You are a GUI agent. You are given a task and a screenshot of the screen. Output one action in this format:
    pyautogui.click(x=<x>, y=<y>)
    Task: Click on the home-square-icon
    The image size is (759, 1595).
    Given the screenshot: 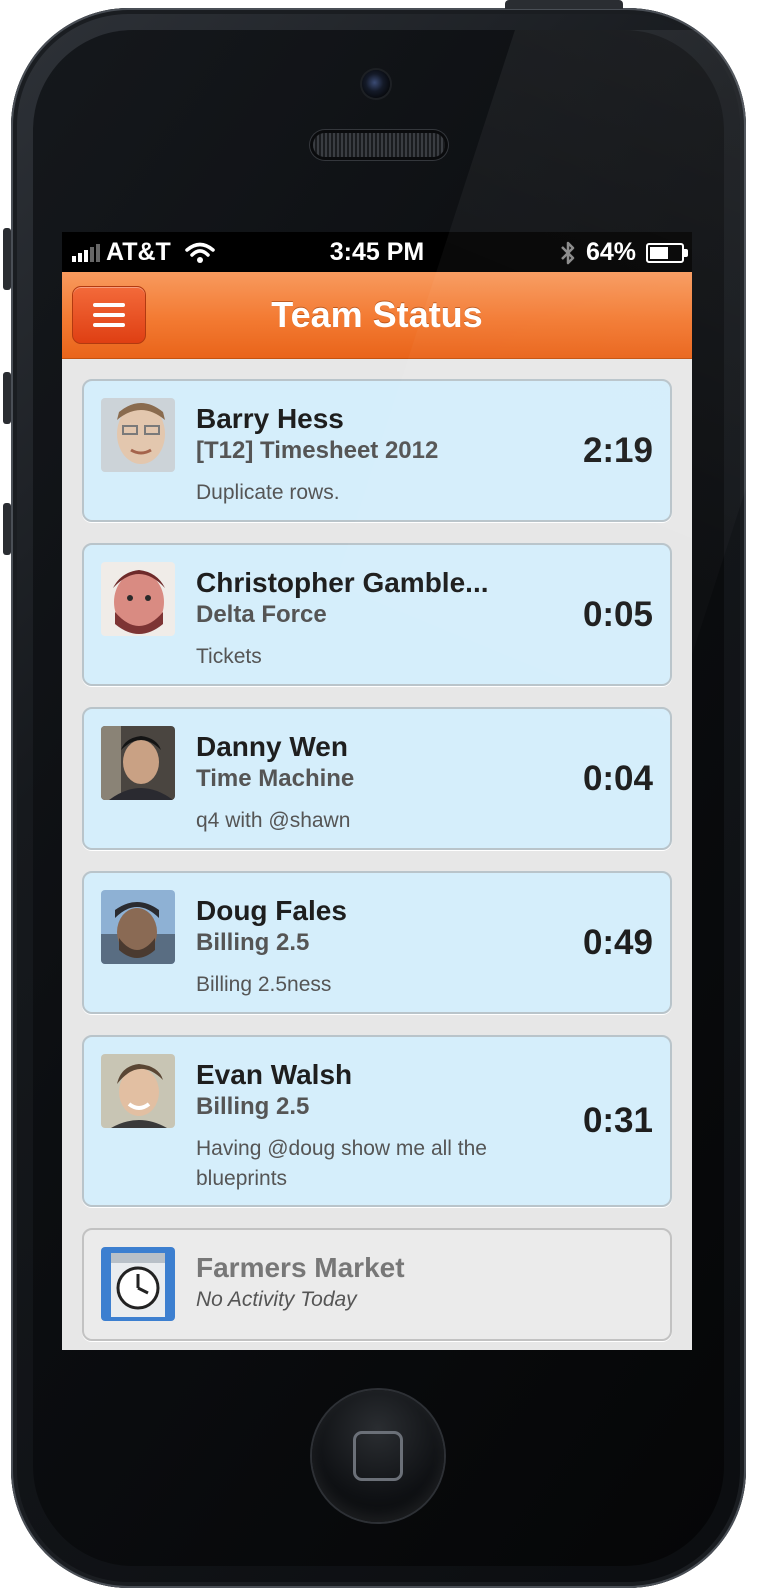 What is the action you would take?
    pyautogui.click(x=378, y=1456)
    